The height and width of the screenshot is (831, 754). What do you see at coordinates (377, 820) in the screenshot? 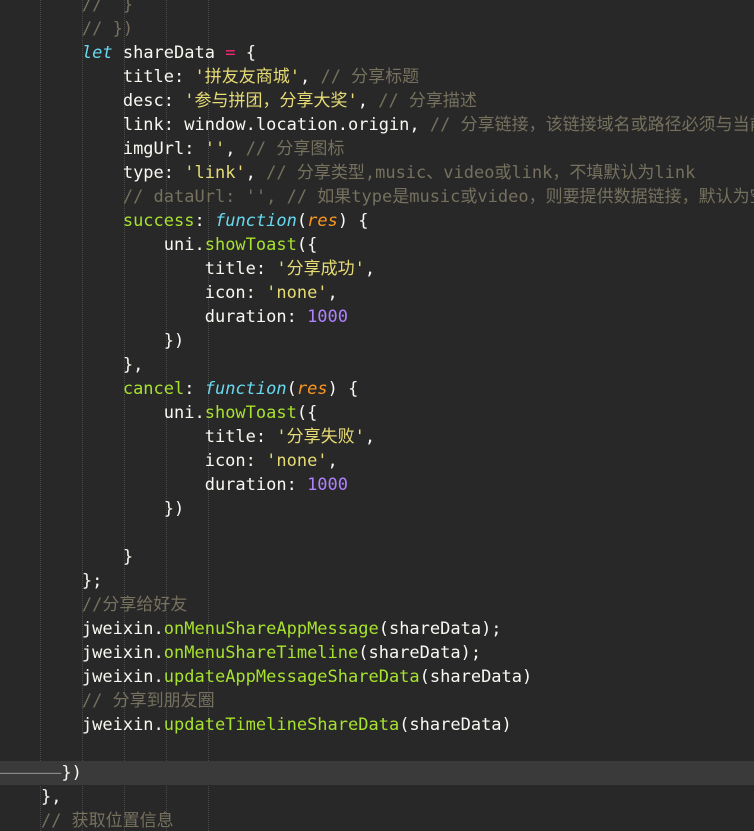
I see `code-line: // 获取位置信息` at bounding box center [377, 820].